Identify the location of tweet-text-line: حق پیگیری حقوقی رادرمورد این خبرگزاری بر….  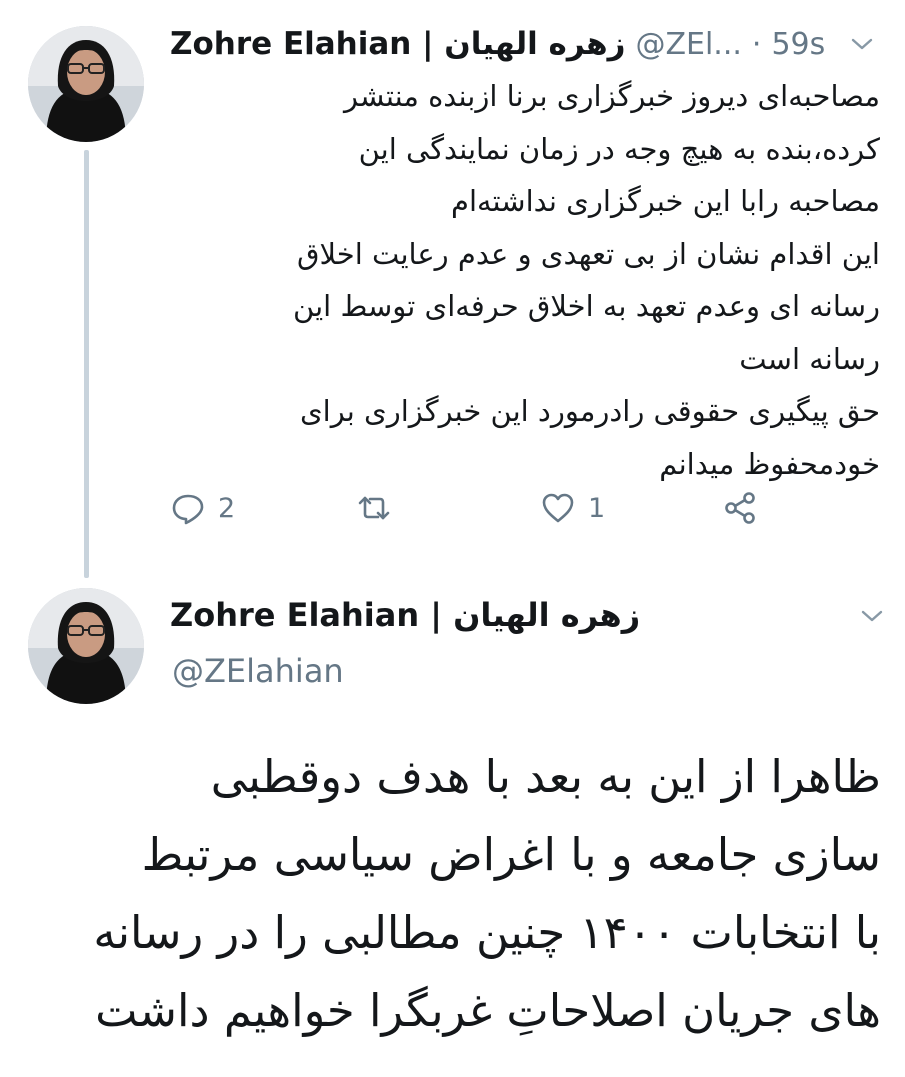
(589, 411).